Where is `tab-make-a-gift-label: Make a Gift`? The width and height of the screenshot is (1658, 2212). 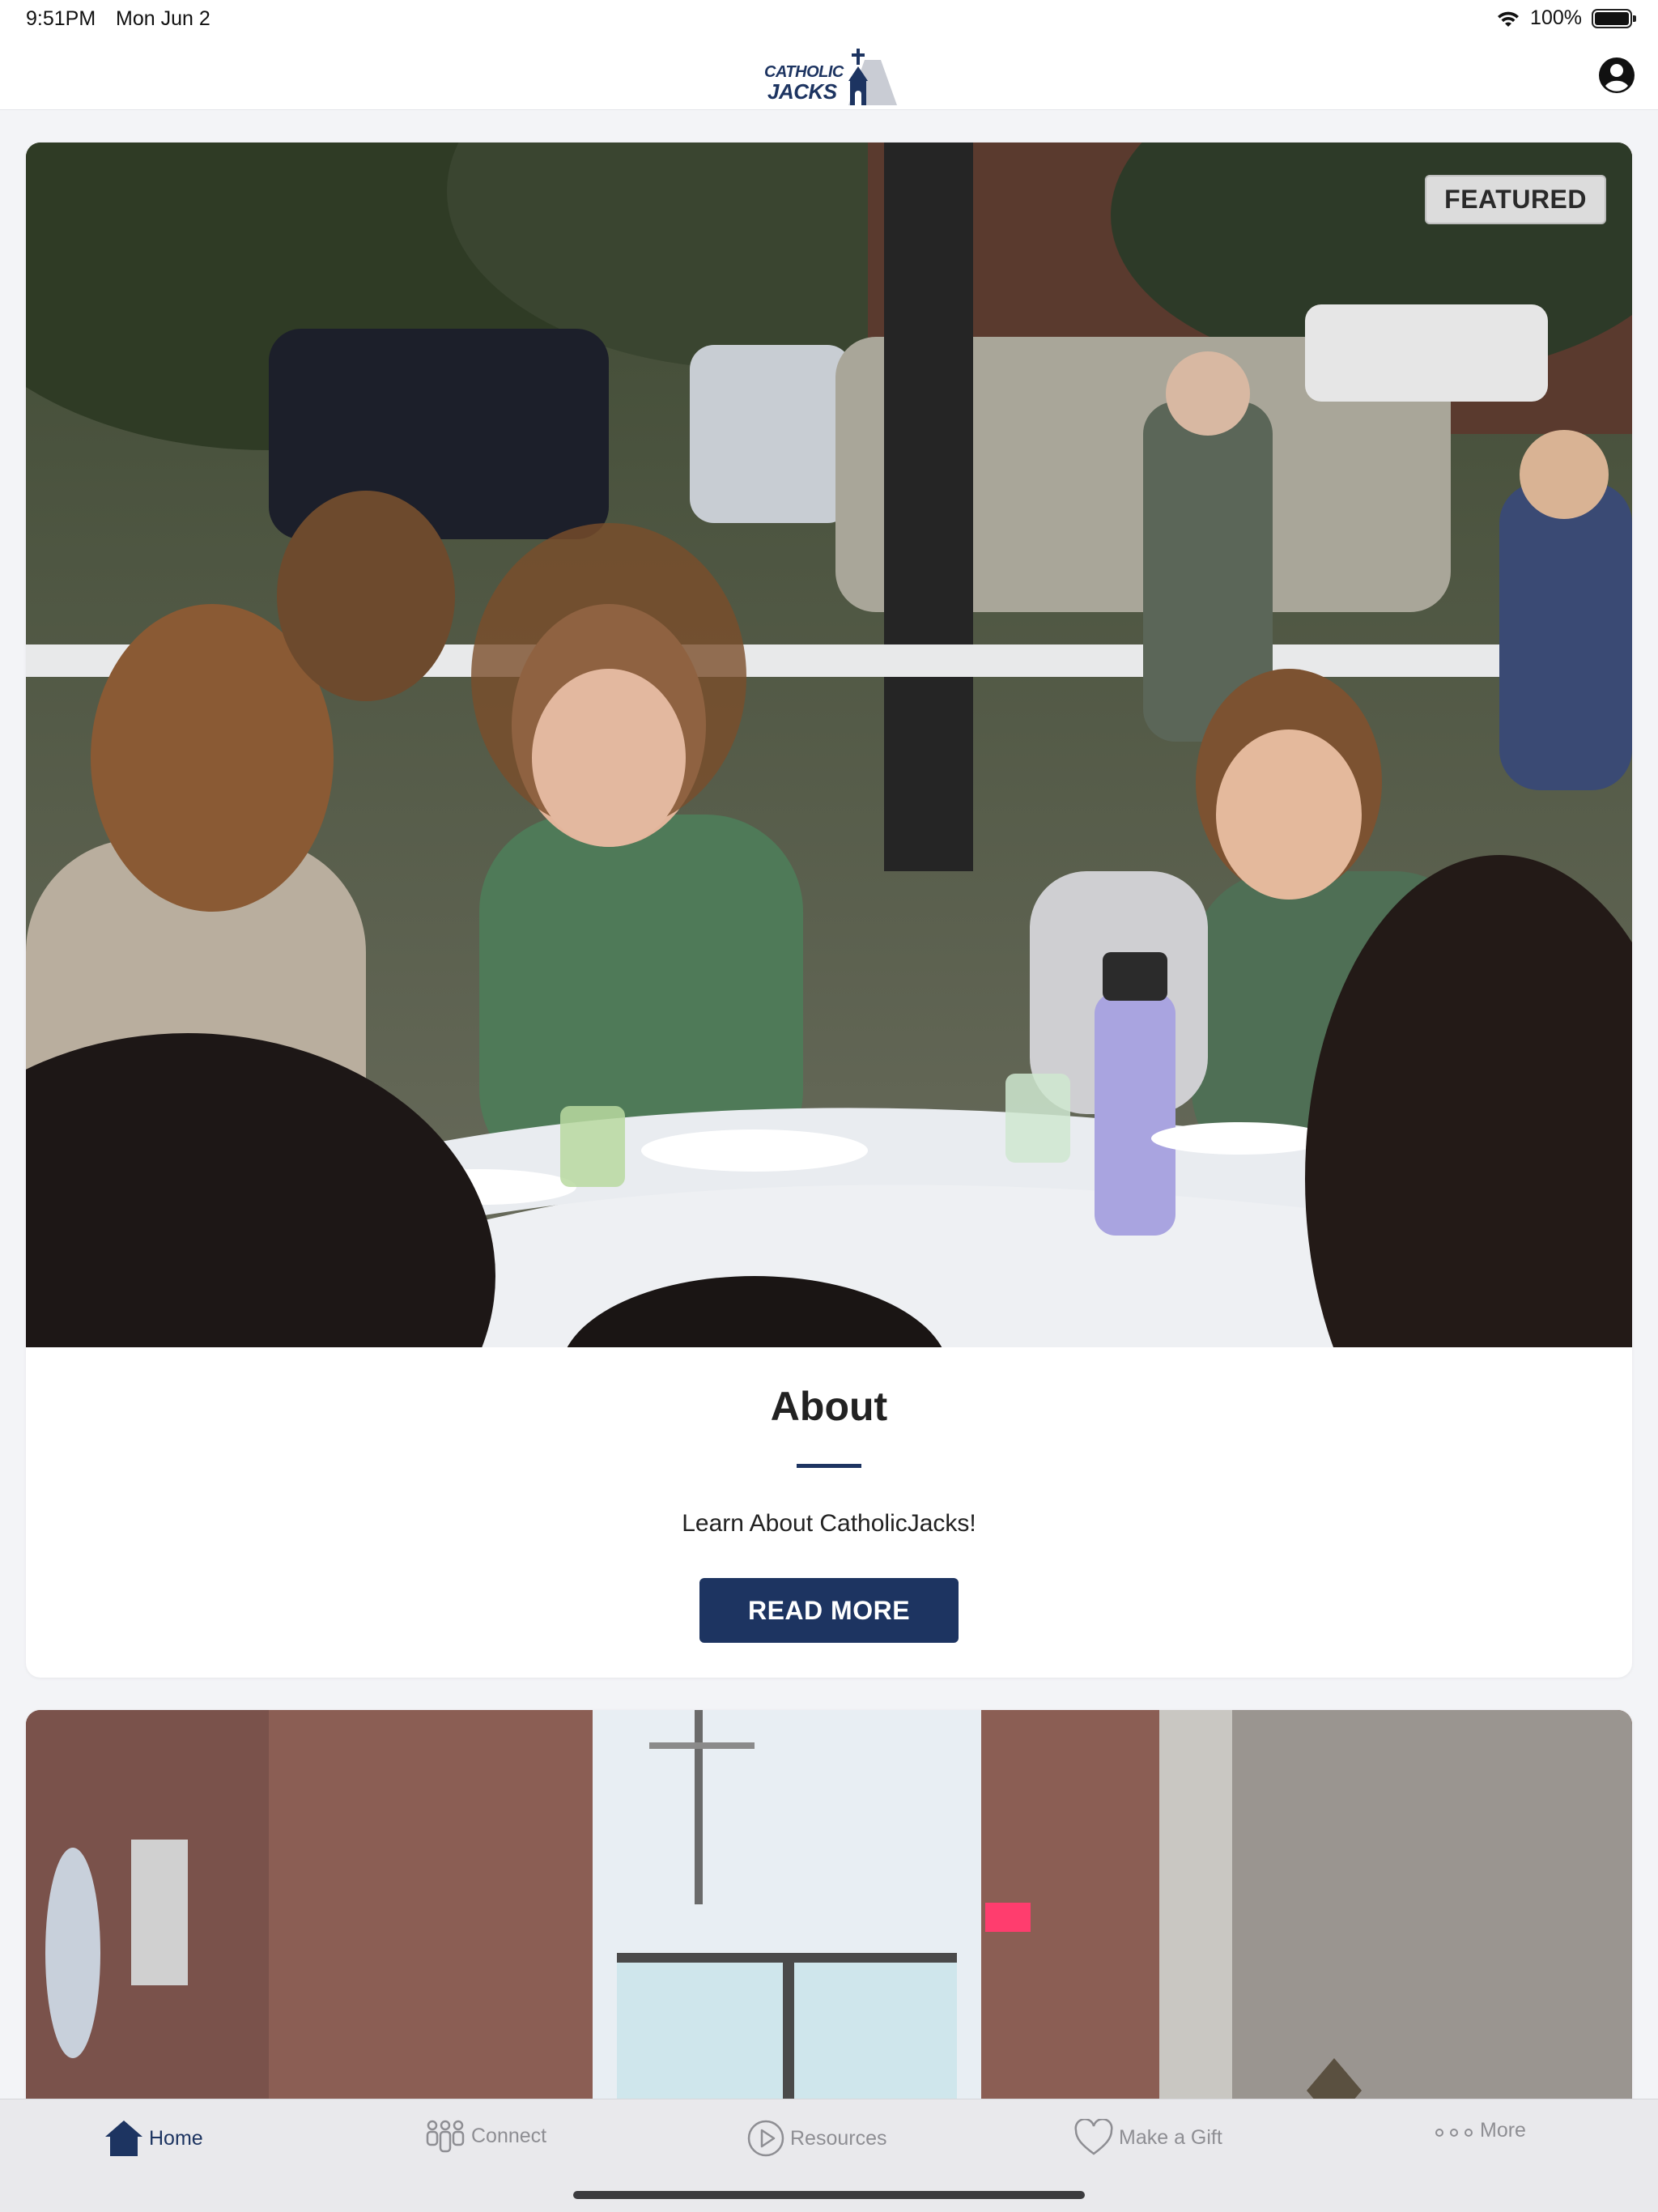
tab-make-a-gift-label: Make a Gift is located at coordinates (1170, 2137).